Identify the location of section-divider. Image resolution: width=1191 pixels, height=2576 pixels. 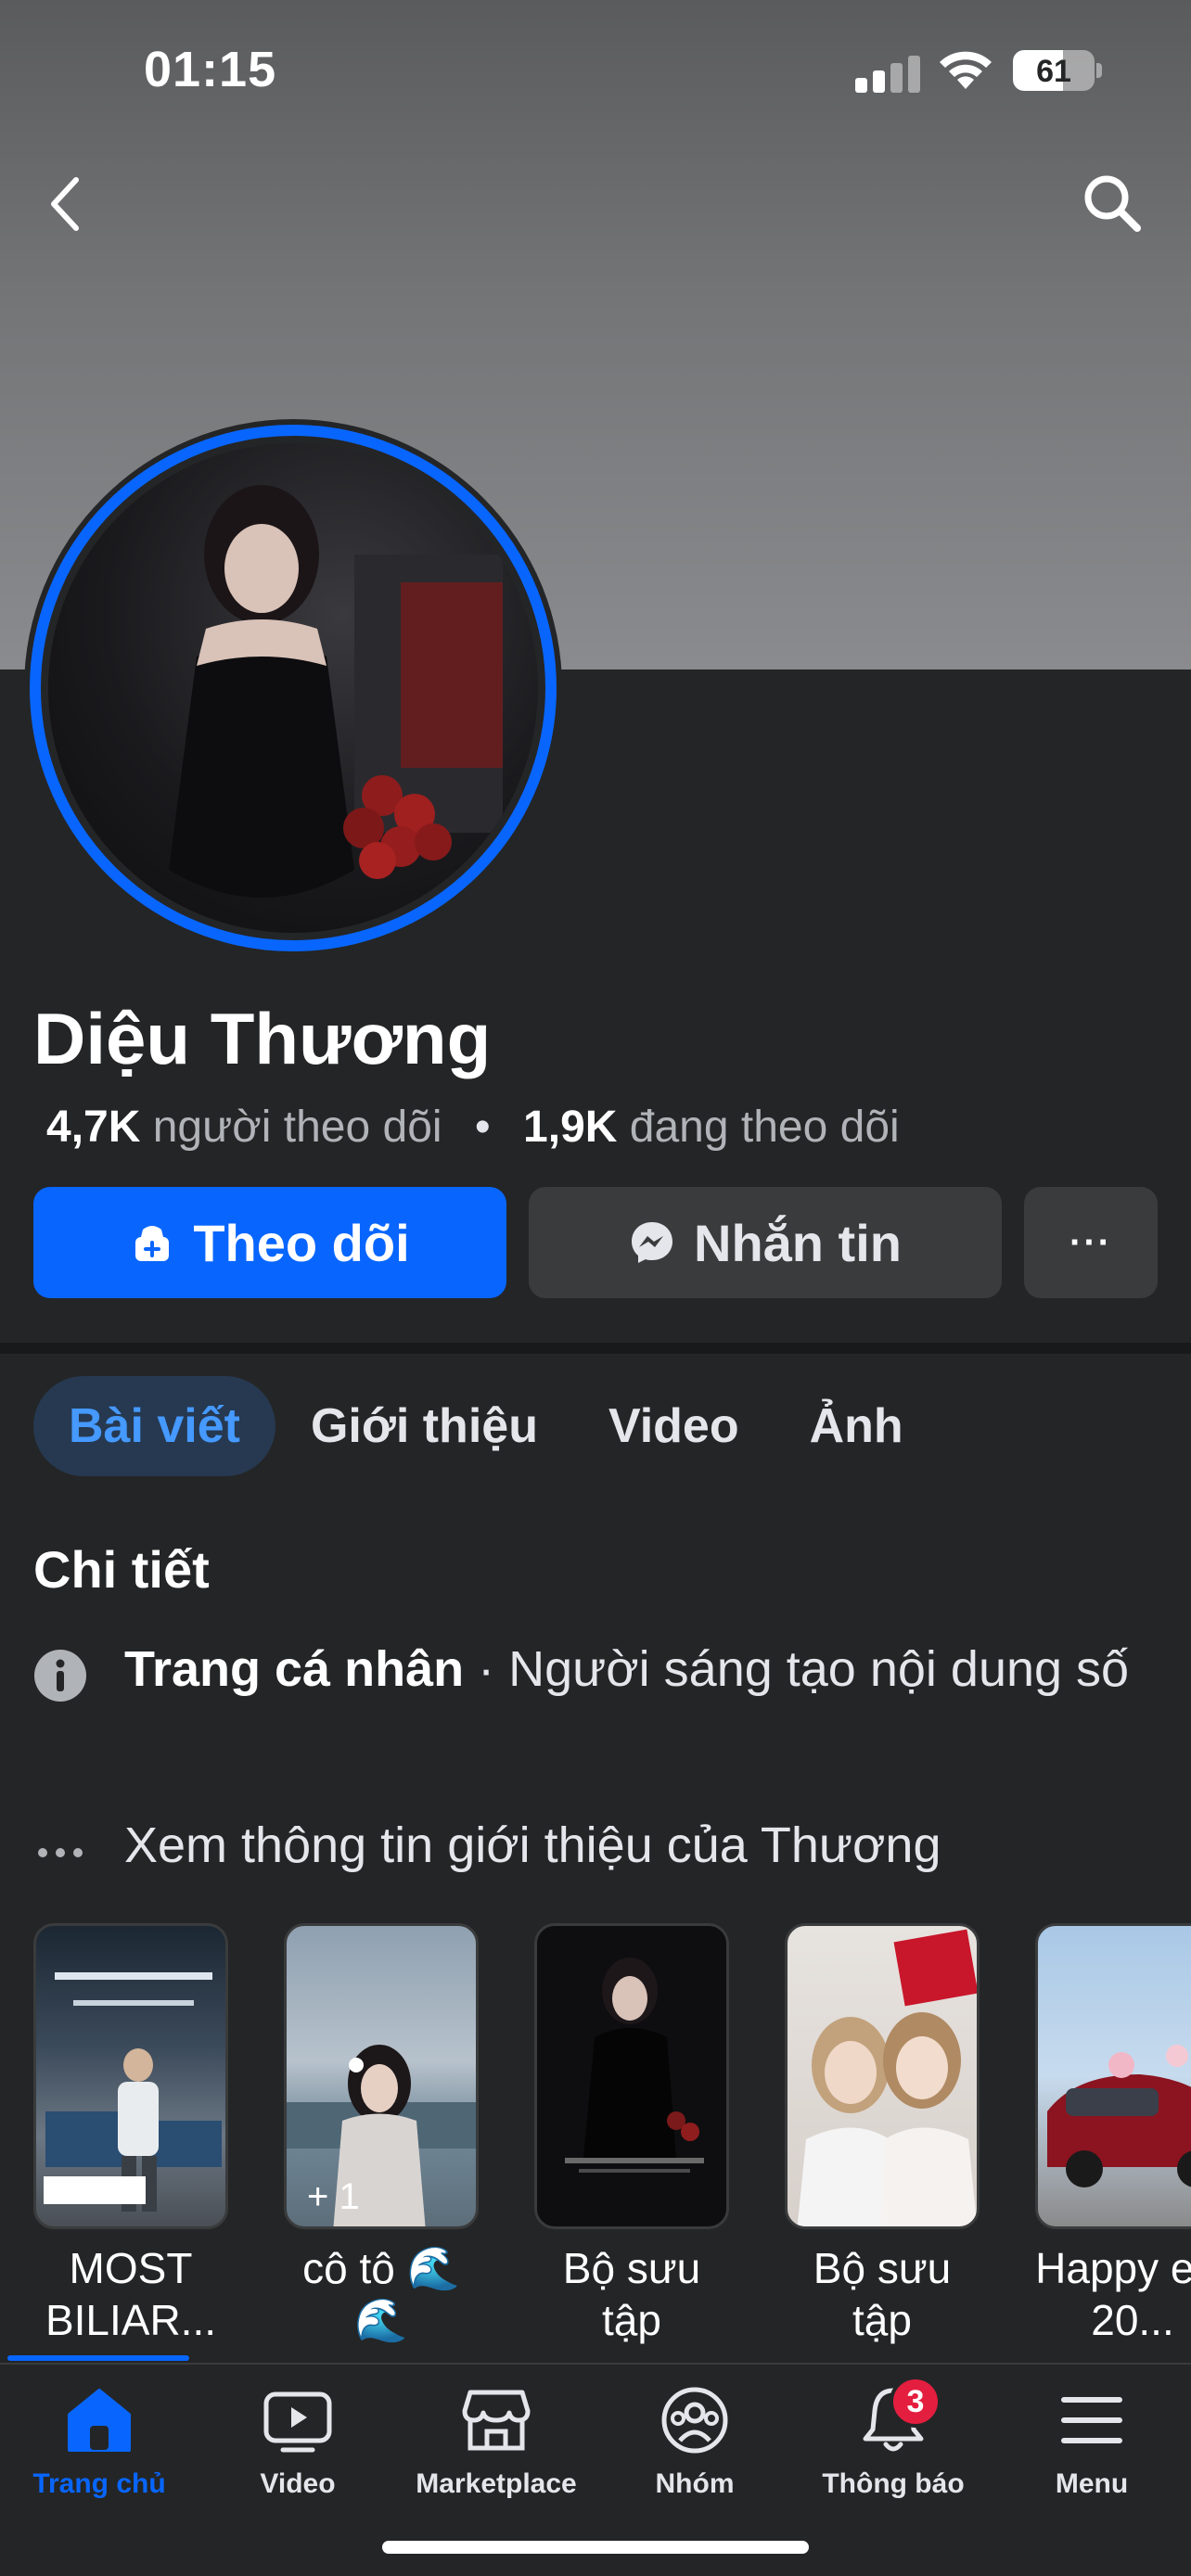
(595, 1348).